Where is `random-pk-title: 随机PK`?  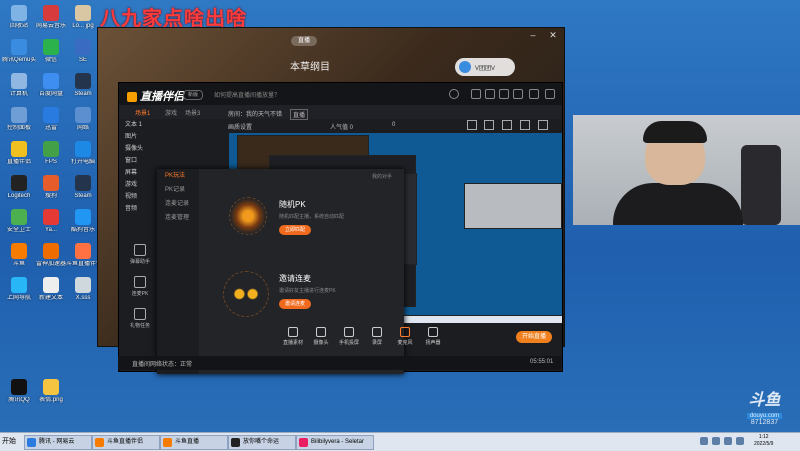
random-pk-title: 随机PK is located at coordinates (292, 204).